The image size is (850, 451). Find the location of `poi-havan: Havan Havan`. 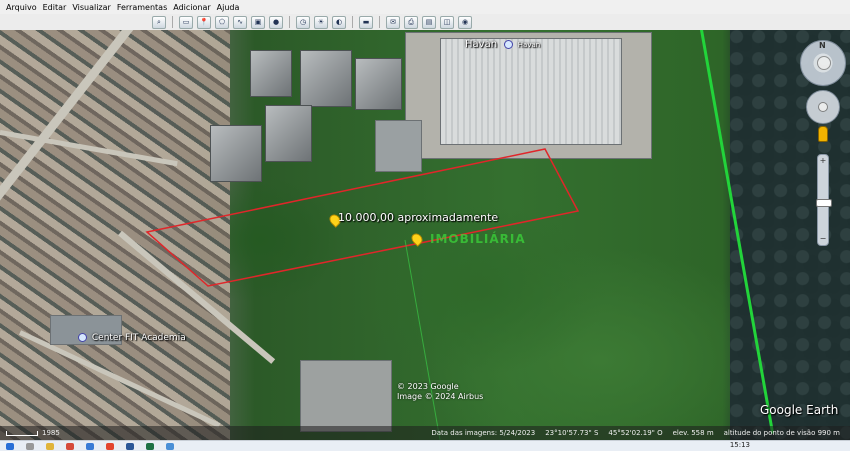

poi-havan: Havan Havan is located at coordinates (502, 44).